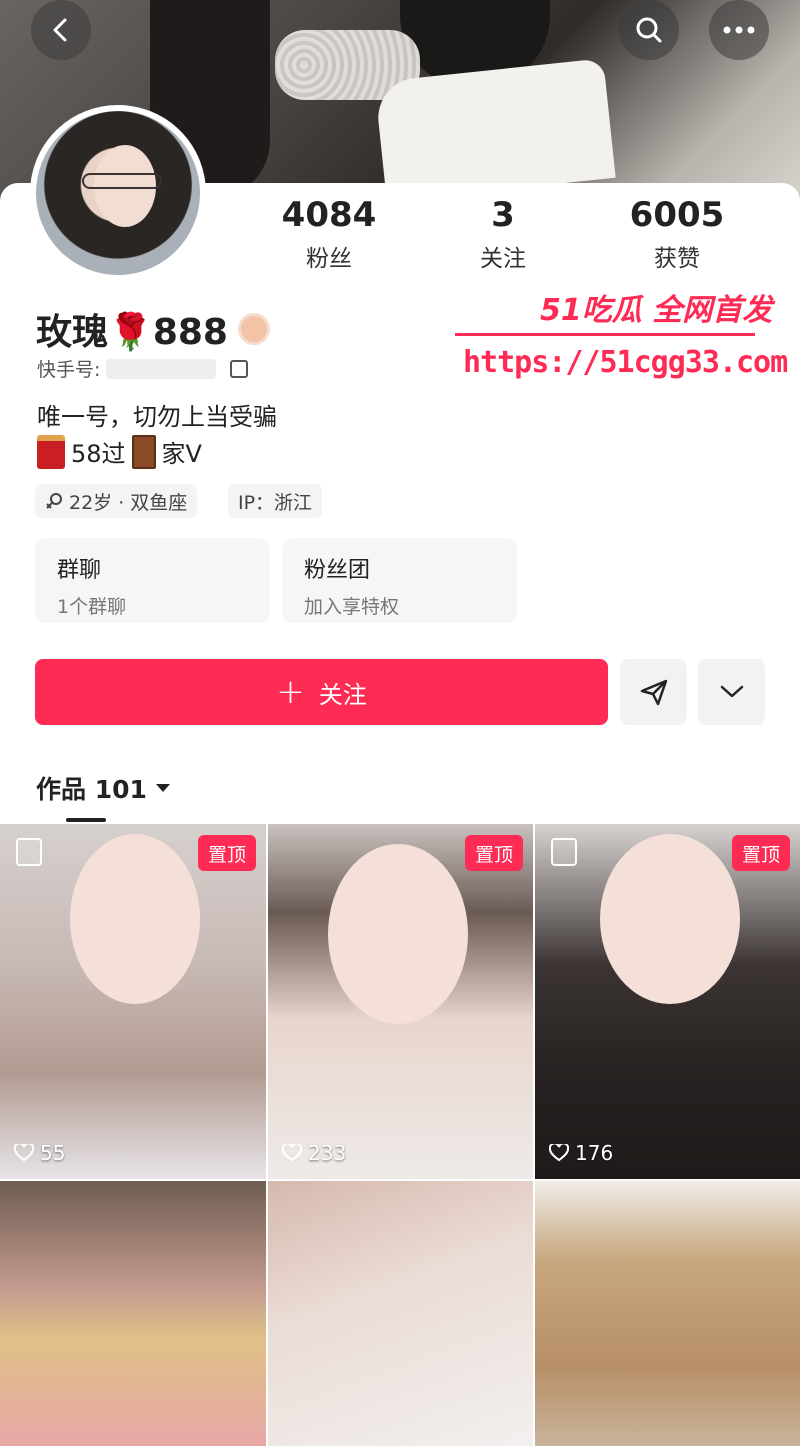 Image resolution: width=800 pixels, height=1446 pixels. I want to click on profile-name-row: 玫瑰🌹888, so click(153, 329).